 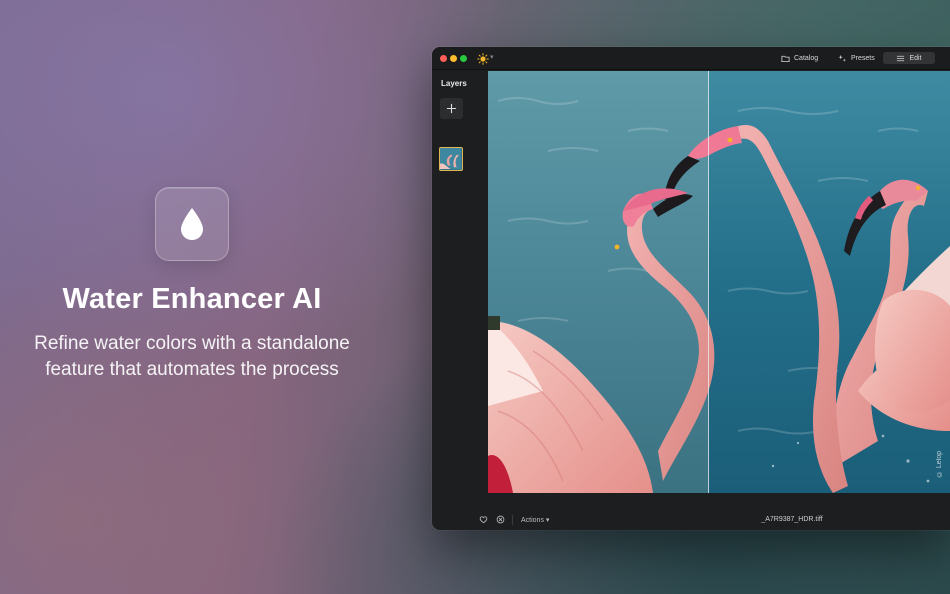 I want to click on folder-icon, so click(x=785, y=59).